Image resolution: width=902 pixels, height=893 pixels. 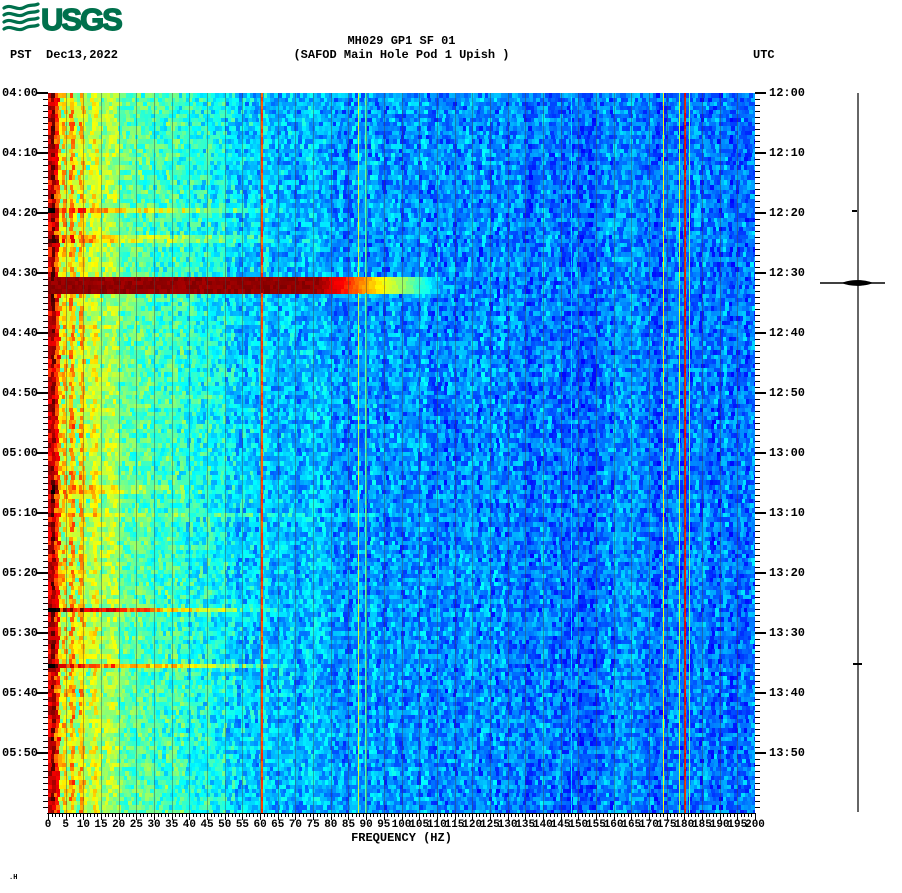 What do you see at coordinates (189, 825) in the screenshot?
I see `frequency-tick-label: 40` at bounding box center [189, 825].